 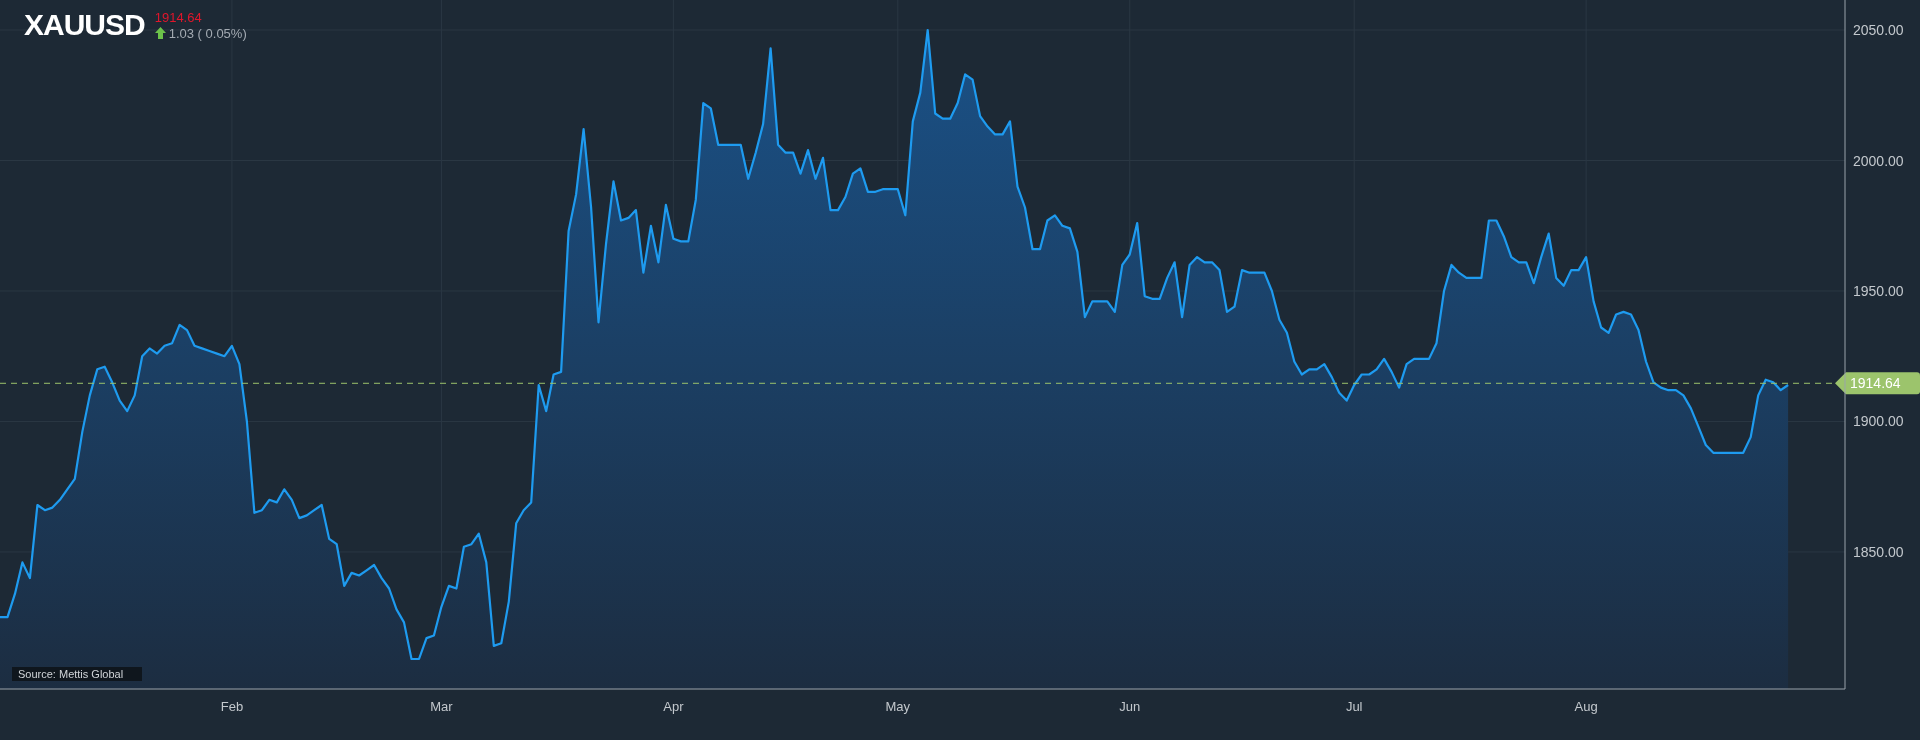 I want to click on symbol-title: XAUUSD, so click(x=84, y=25).